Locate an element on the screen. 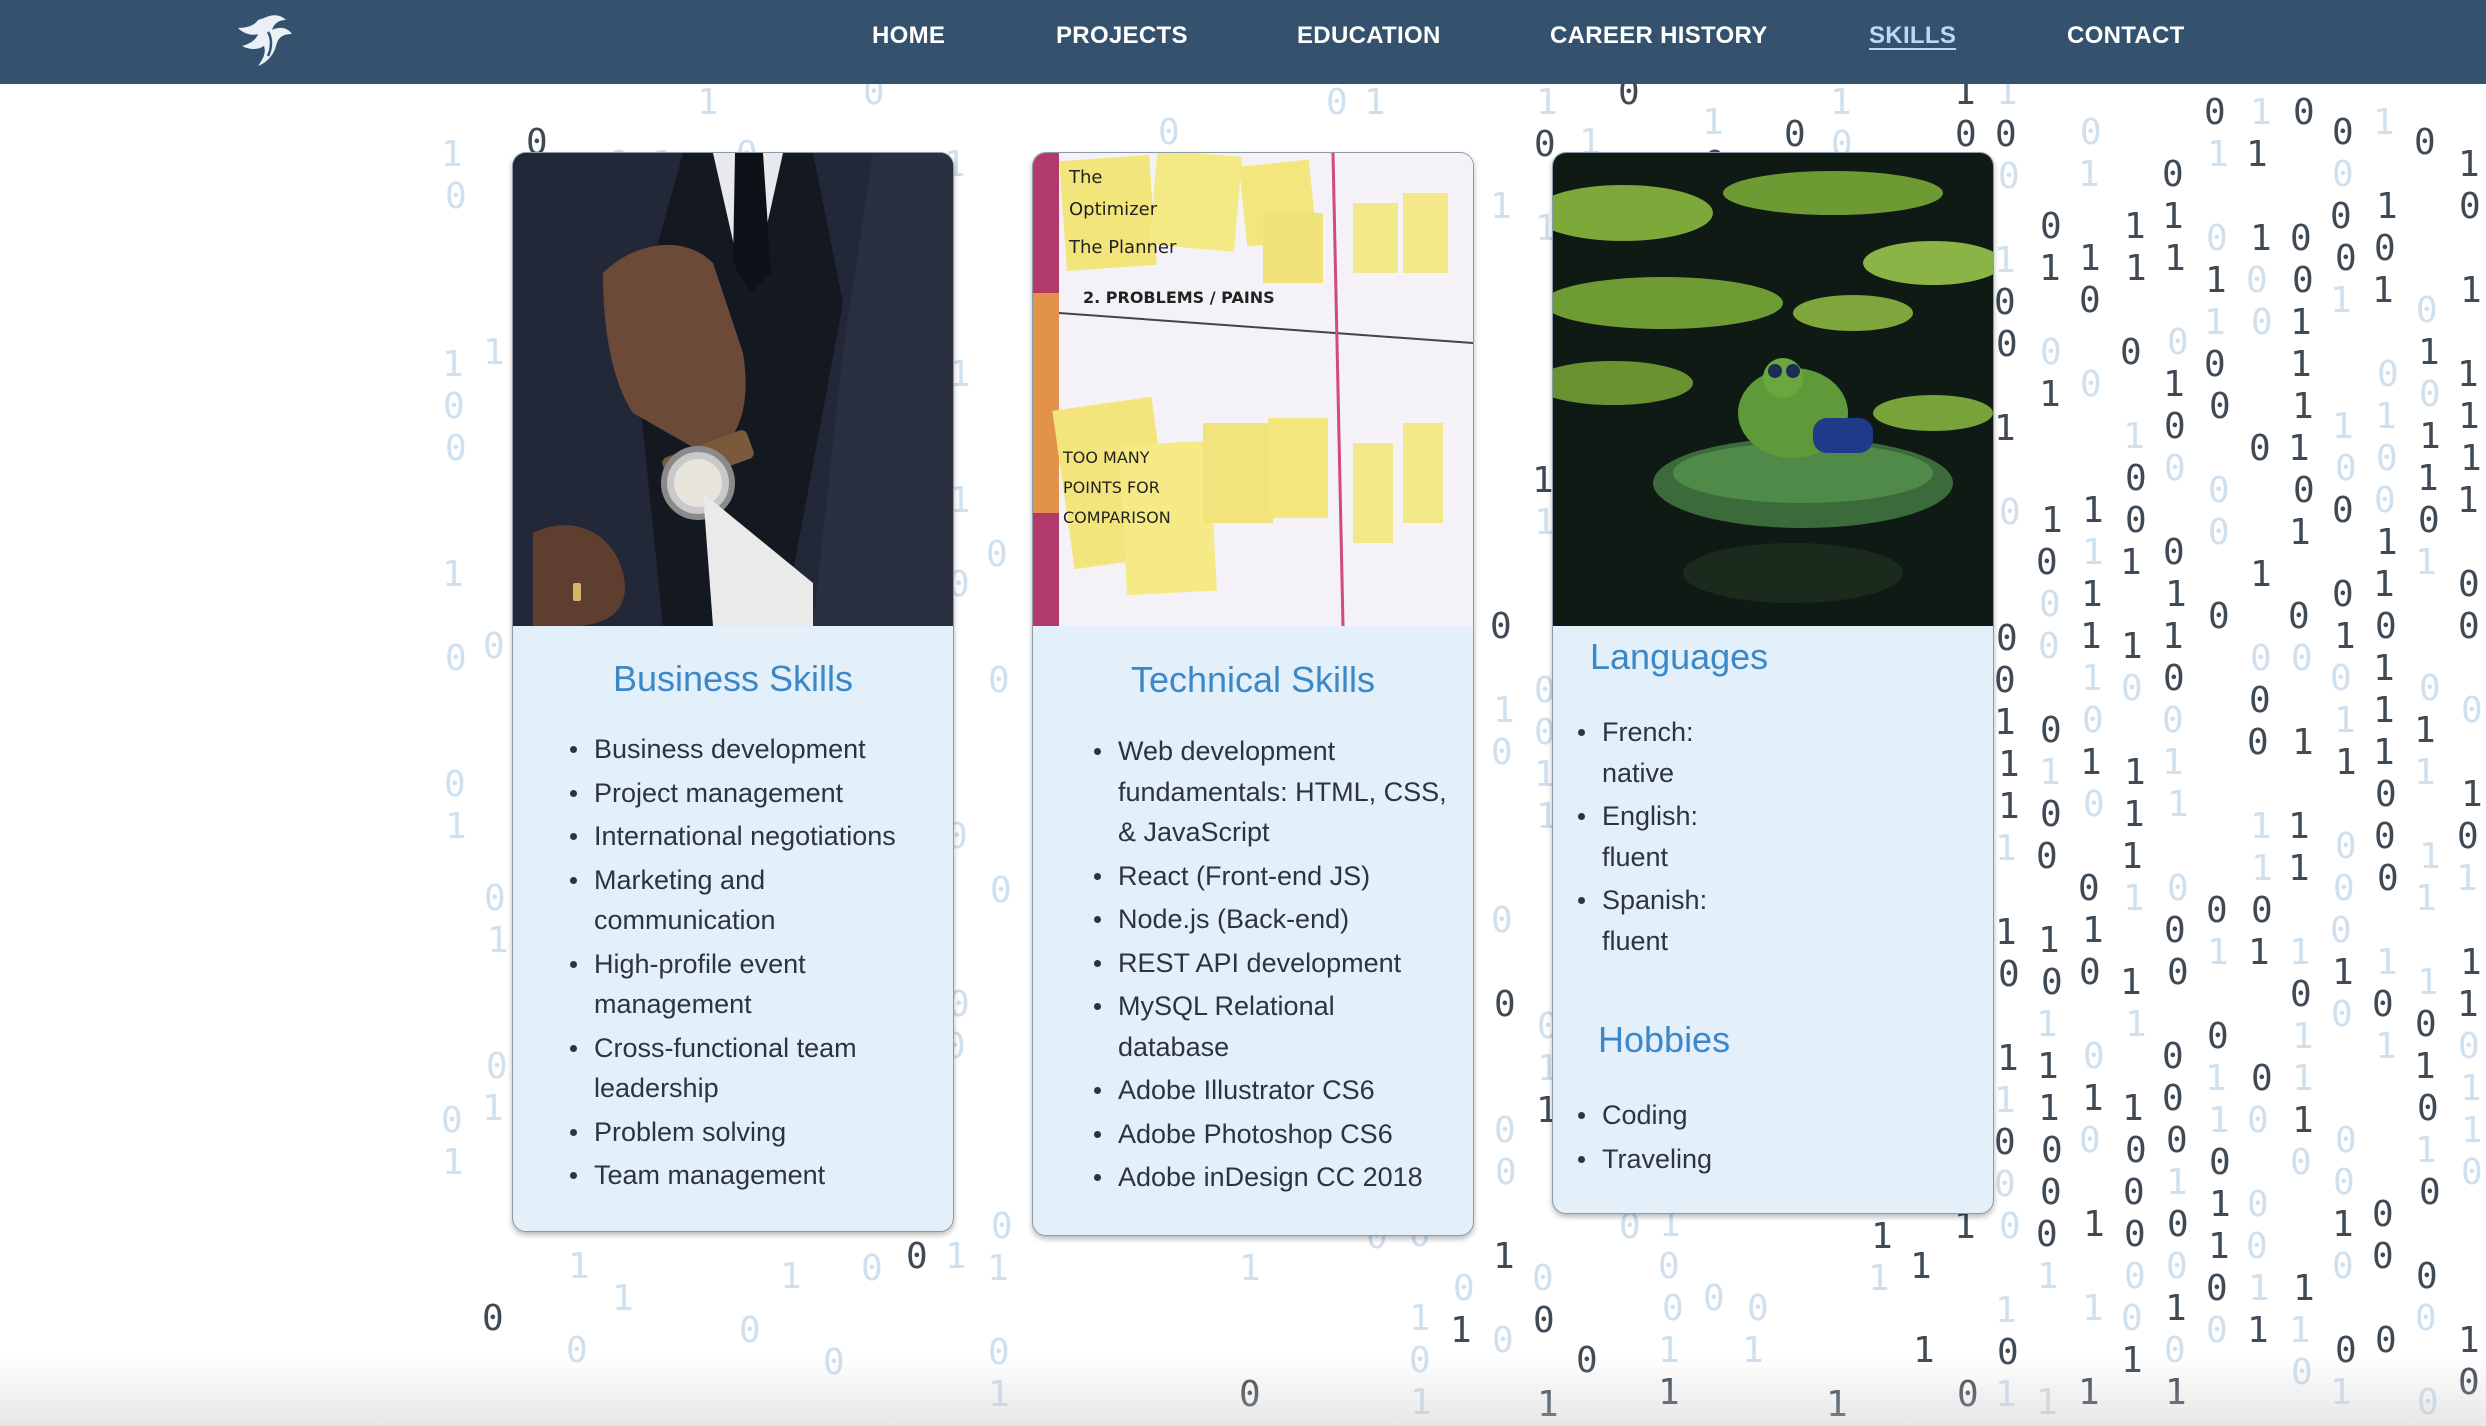  business-skill-item: International negotiations is located at coordinates (747, 836).